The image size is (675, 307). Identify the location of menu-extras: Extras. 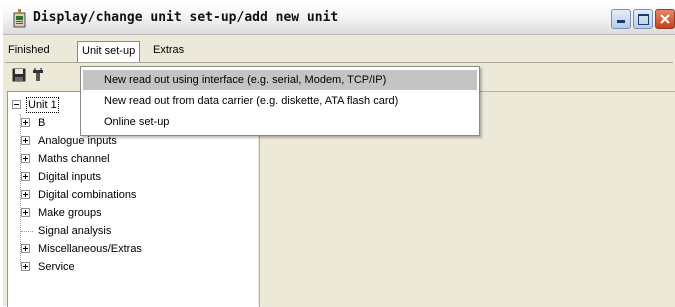
(168, 50).